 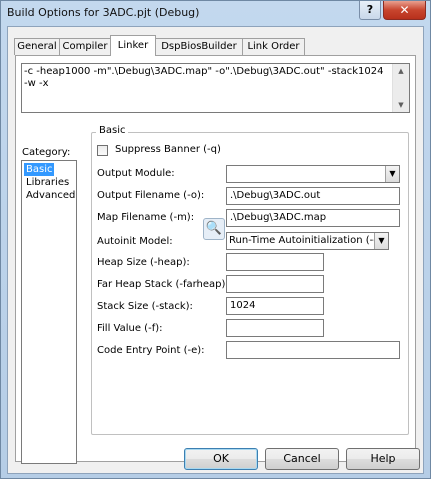 What do you see at coordinates (39, 169) in the screenshot?
I see `category-item-basic: Basic` at bounding box center [39, 169].